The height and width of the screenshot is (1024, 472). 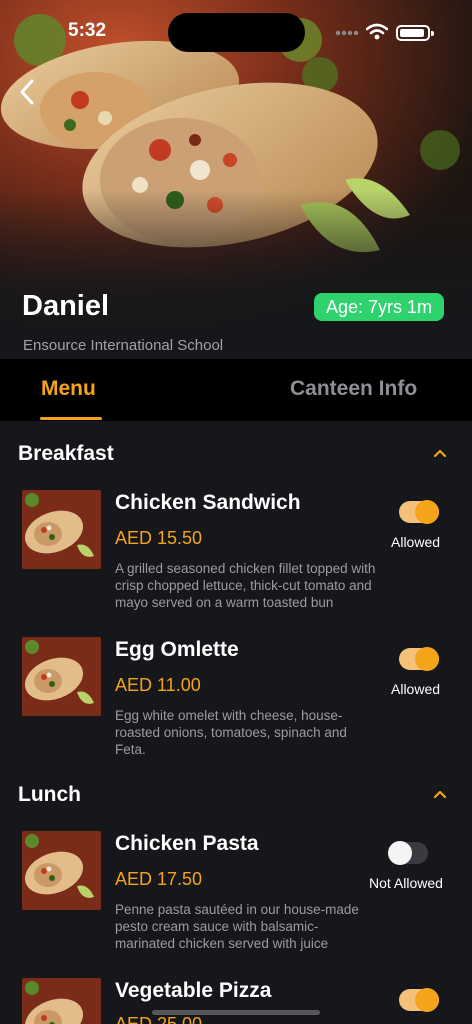 I want to click on status-bar: 5:32, so click(x=236, y=32).